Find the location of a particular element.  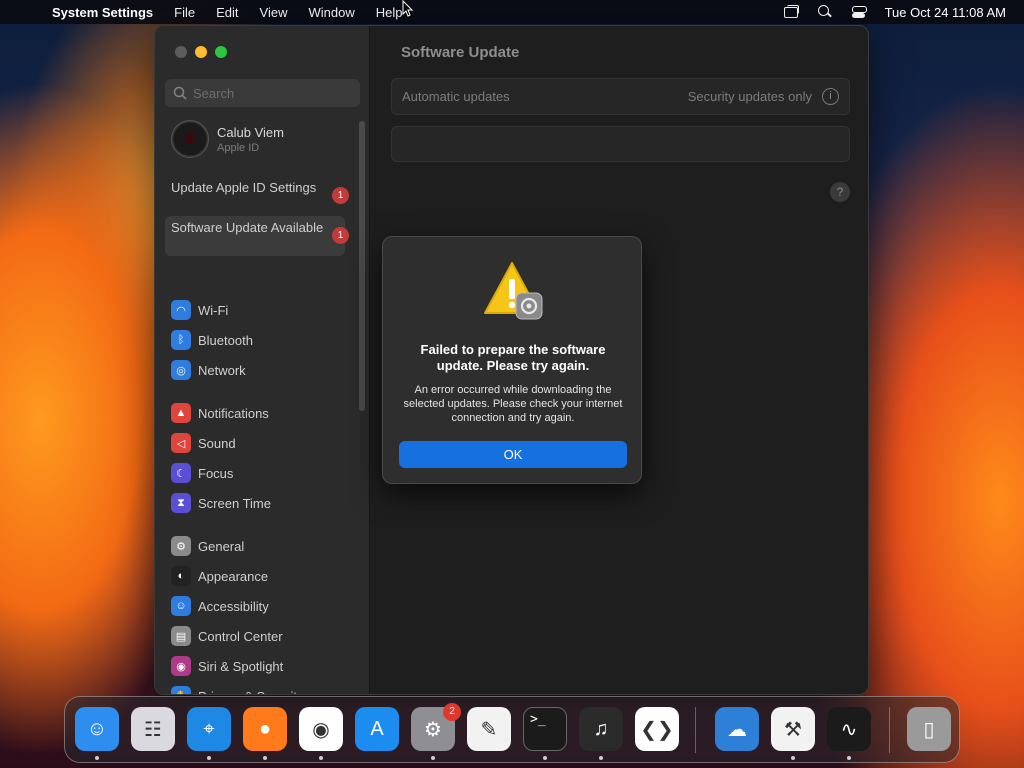

sidebar-item-label: Software Update Available is located at coordinates (247, 227).